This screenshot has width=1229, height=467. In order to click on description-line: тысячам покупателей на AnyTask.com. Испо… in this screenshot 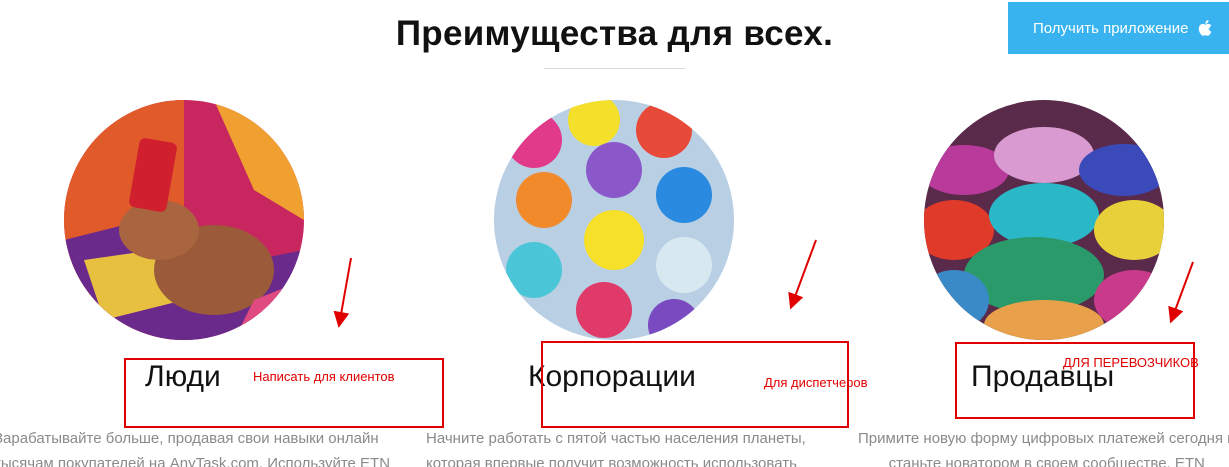, I will do `click(195, 461)`.